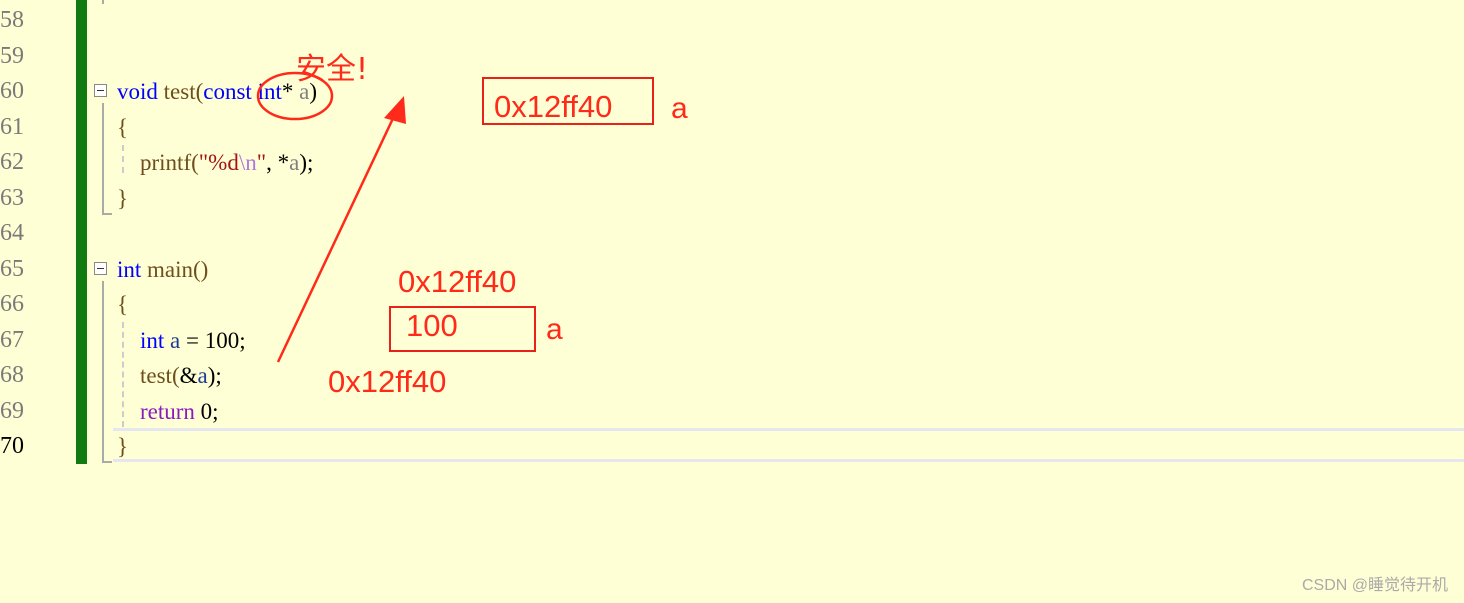 Image resolution: width=1464 pixels, height=603 pixels. What do you see at coordinates (1374, 585) in the screenshot?
I see `watermark: CSDN @睡觉待开机` at bounding box center [1374, 585].